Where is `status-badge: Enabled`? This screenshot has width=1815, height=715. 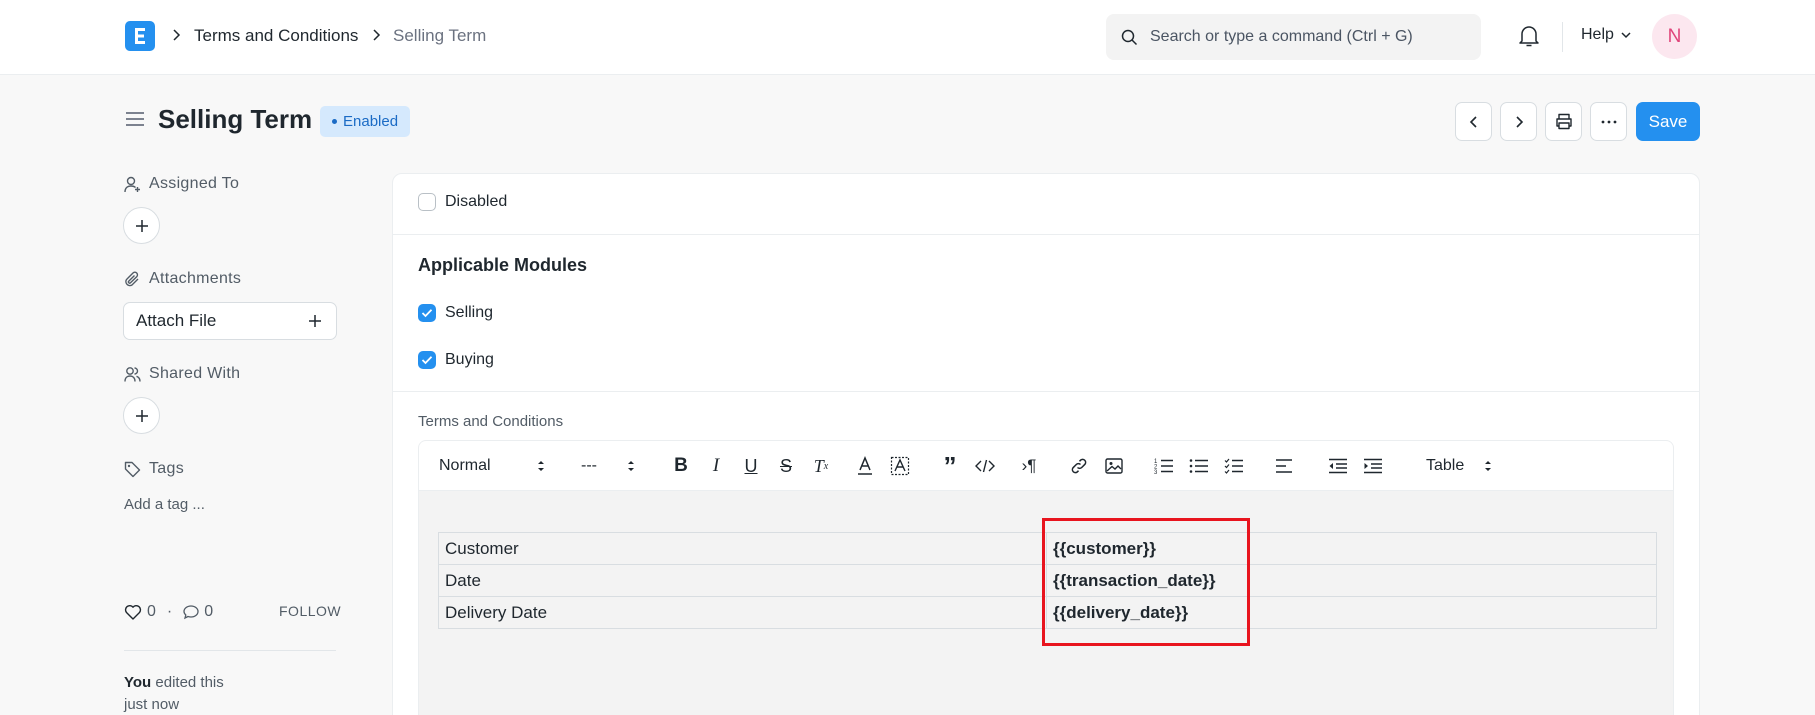
status-badge: Enabled is located at coordinates (365, 121).